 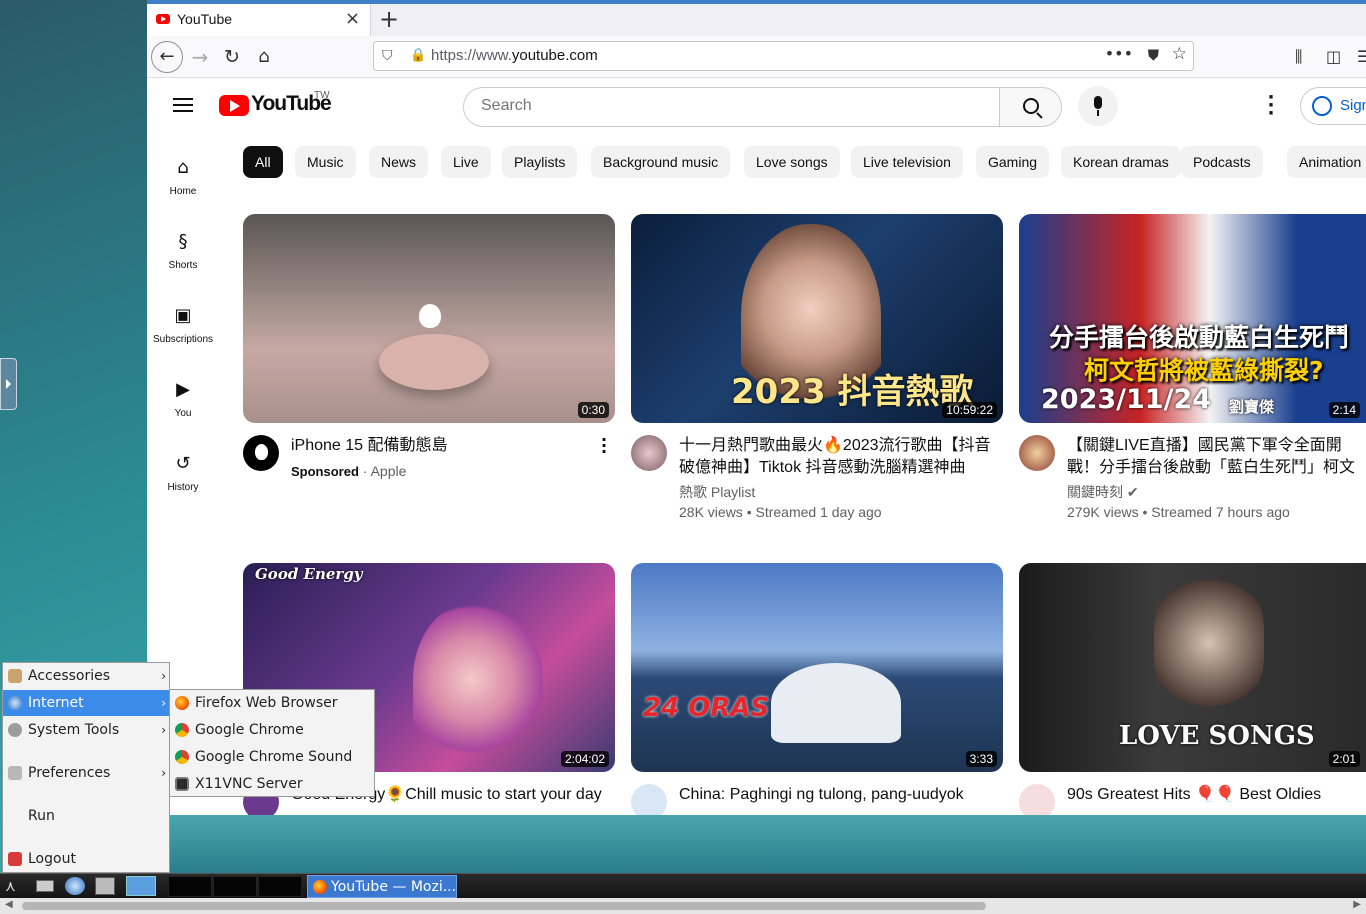 What do you see at coordinates (783, 56) in the screenshot?
I see `url-bar: ⛉ 🔒 https://www.youtube.com ••• ⛊ ☆` at bounding box center [783, 56].